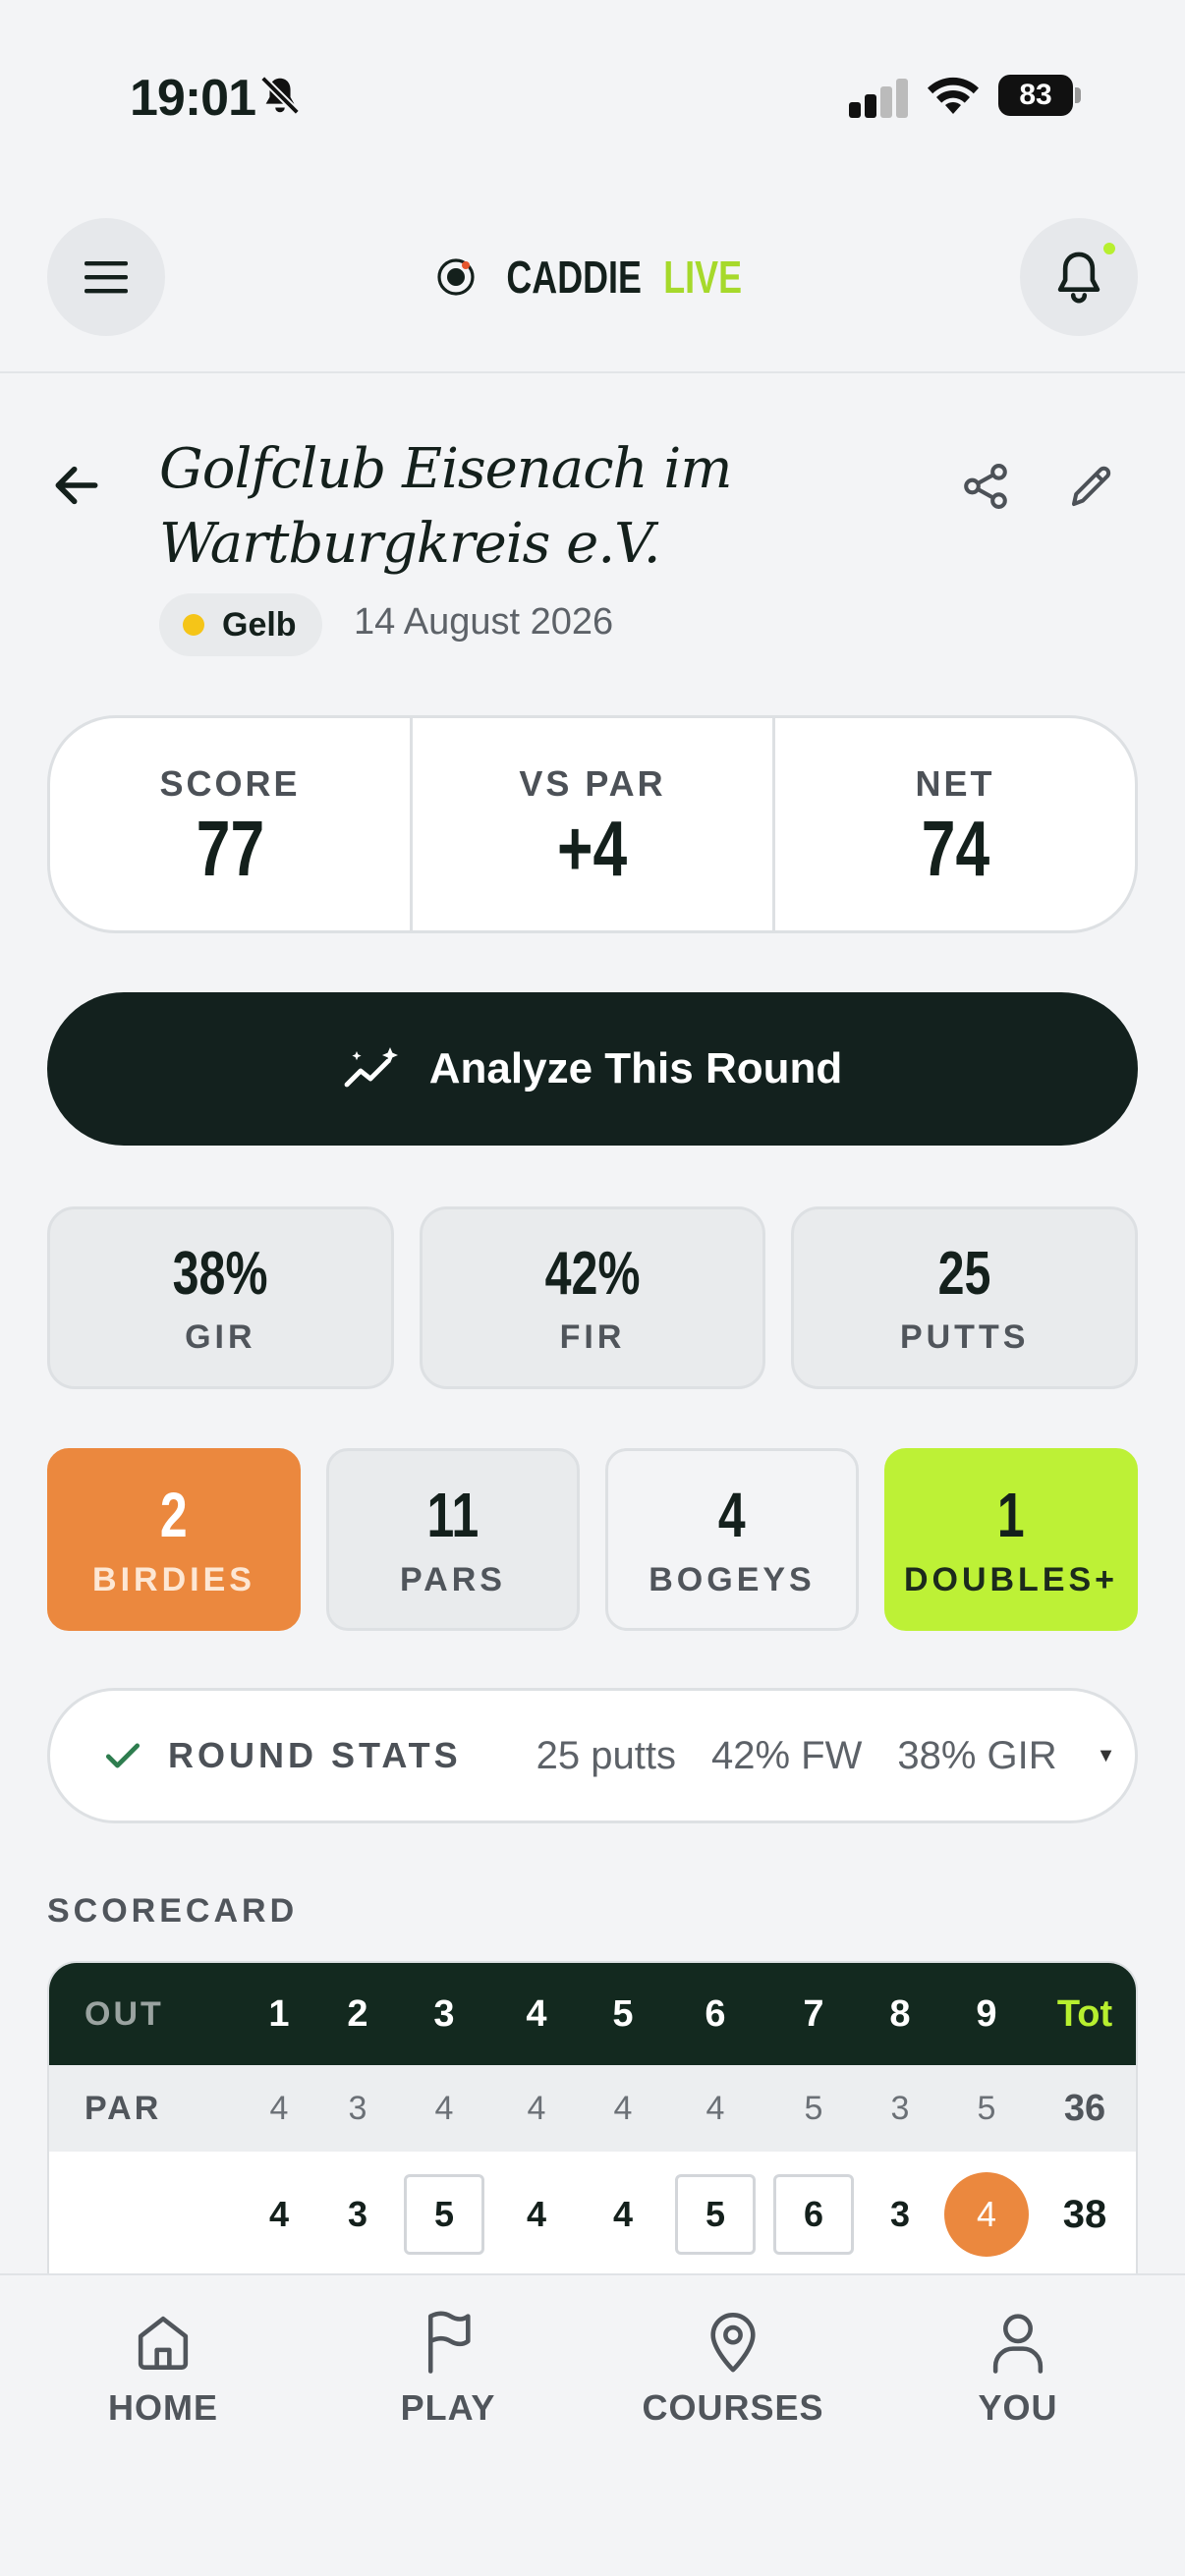  I want to click on bell-icon, so click(1079, 278).